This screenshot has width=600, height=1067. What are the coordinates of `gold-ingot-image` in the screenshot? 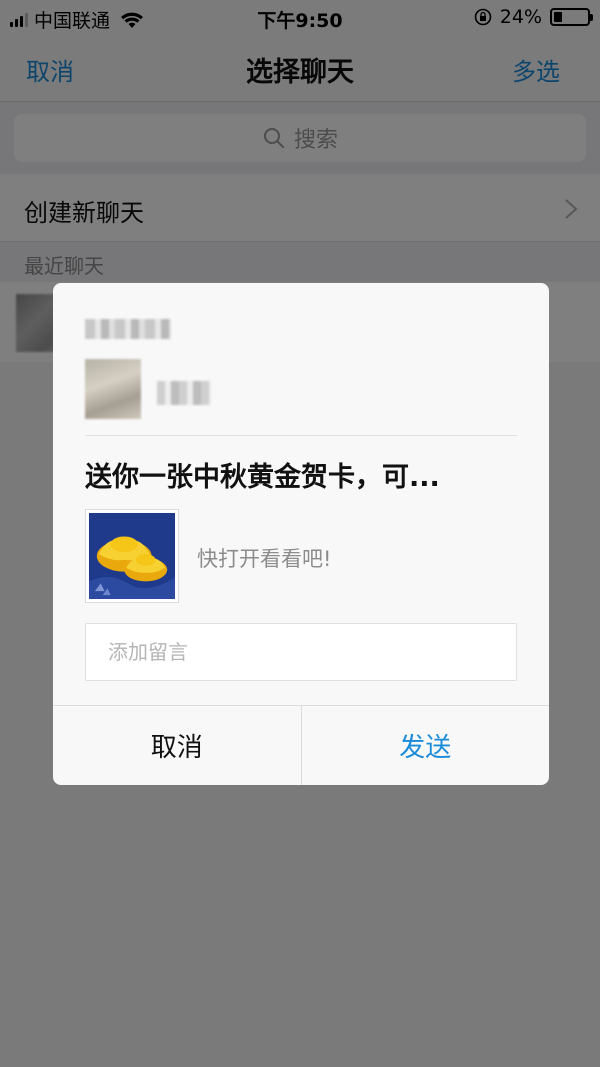 It's located at (132, 556).